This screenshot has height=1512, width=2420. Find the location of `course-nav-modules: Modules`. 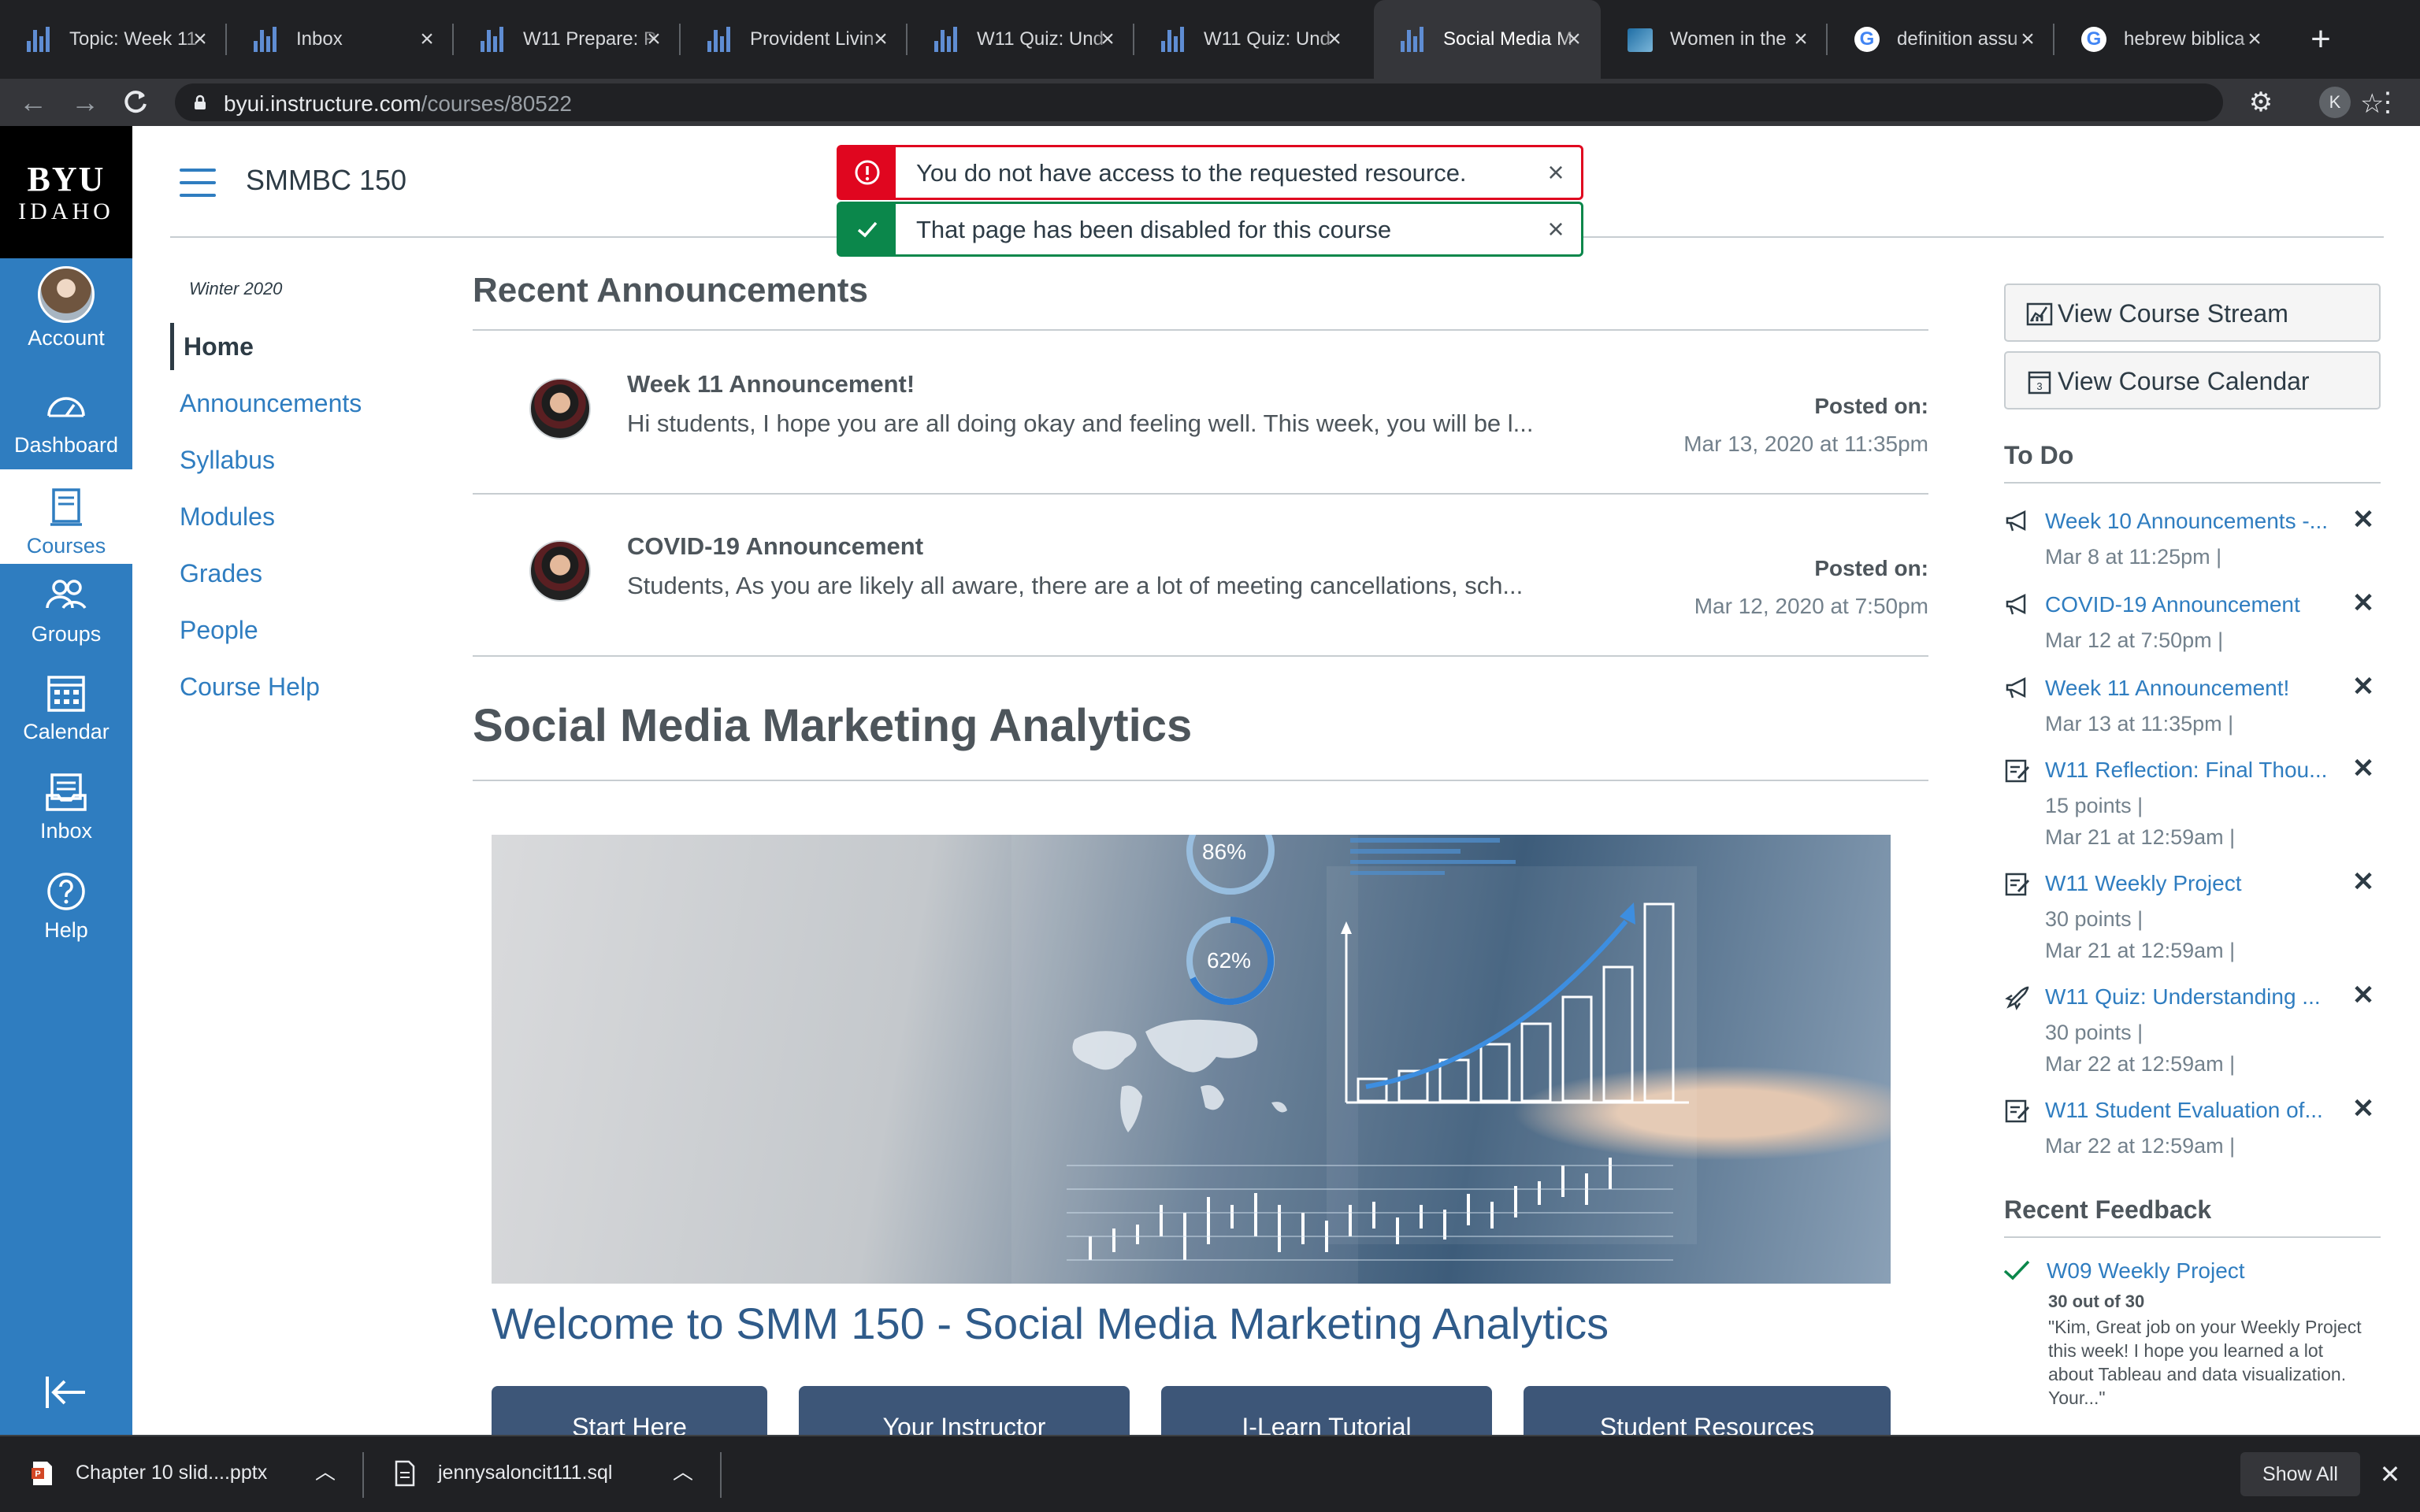

course-nav-modules: Modules is located at coordinates (288, 516).